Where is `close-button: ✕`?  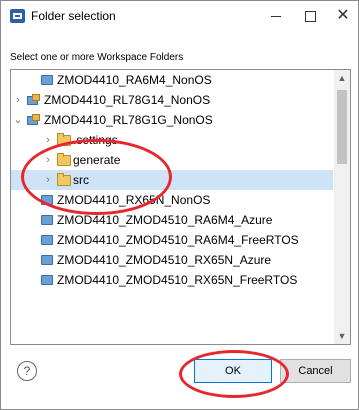
close-button: ✕ is located at coordinates (343, 16).